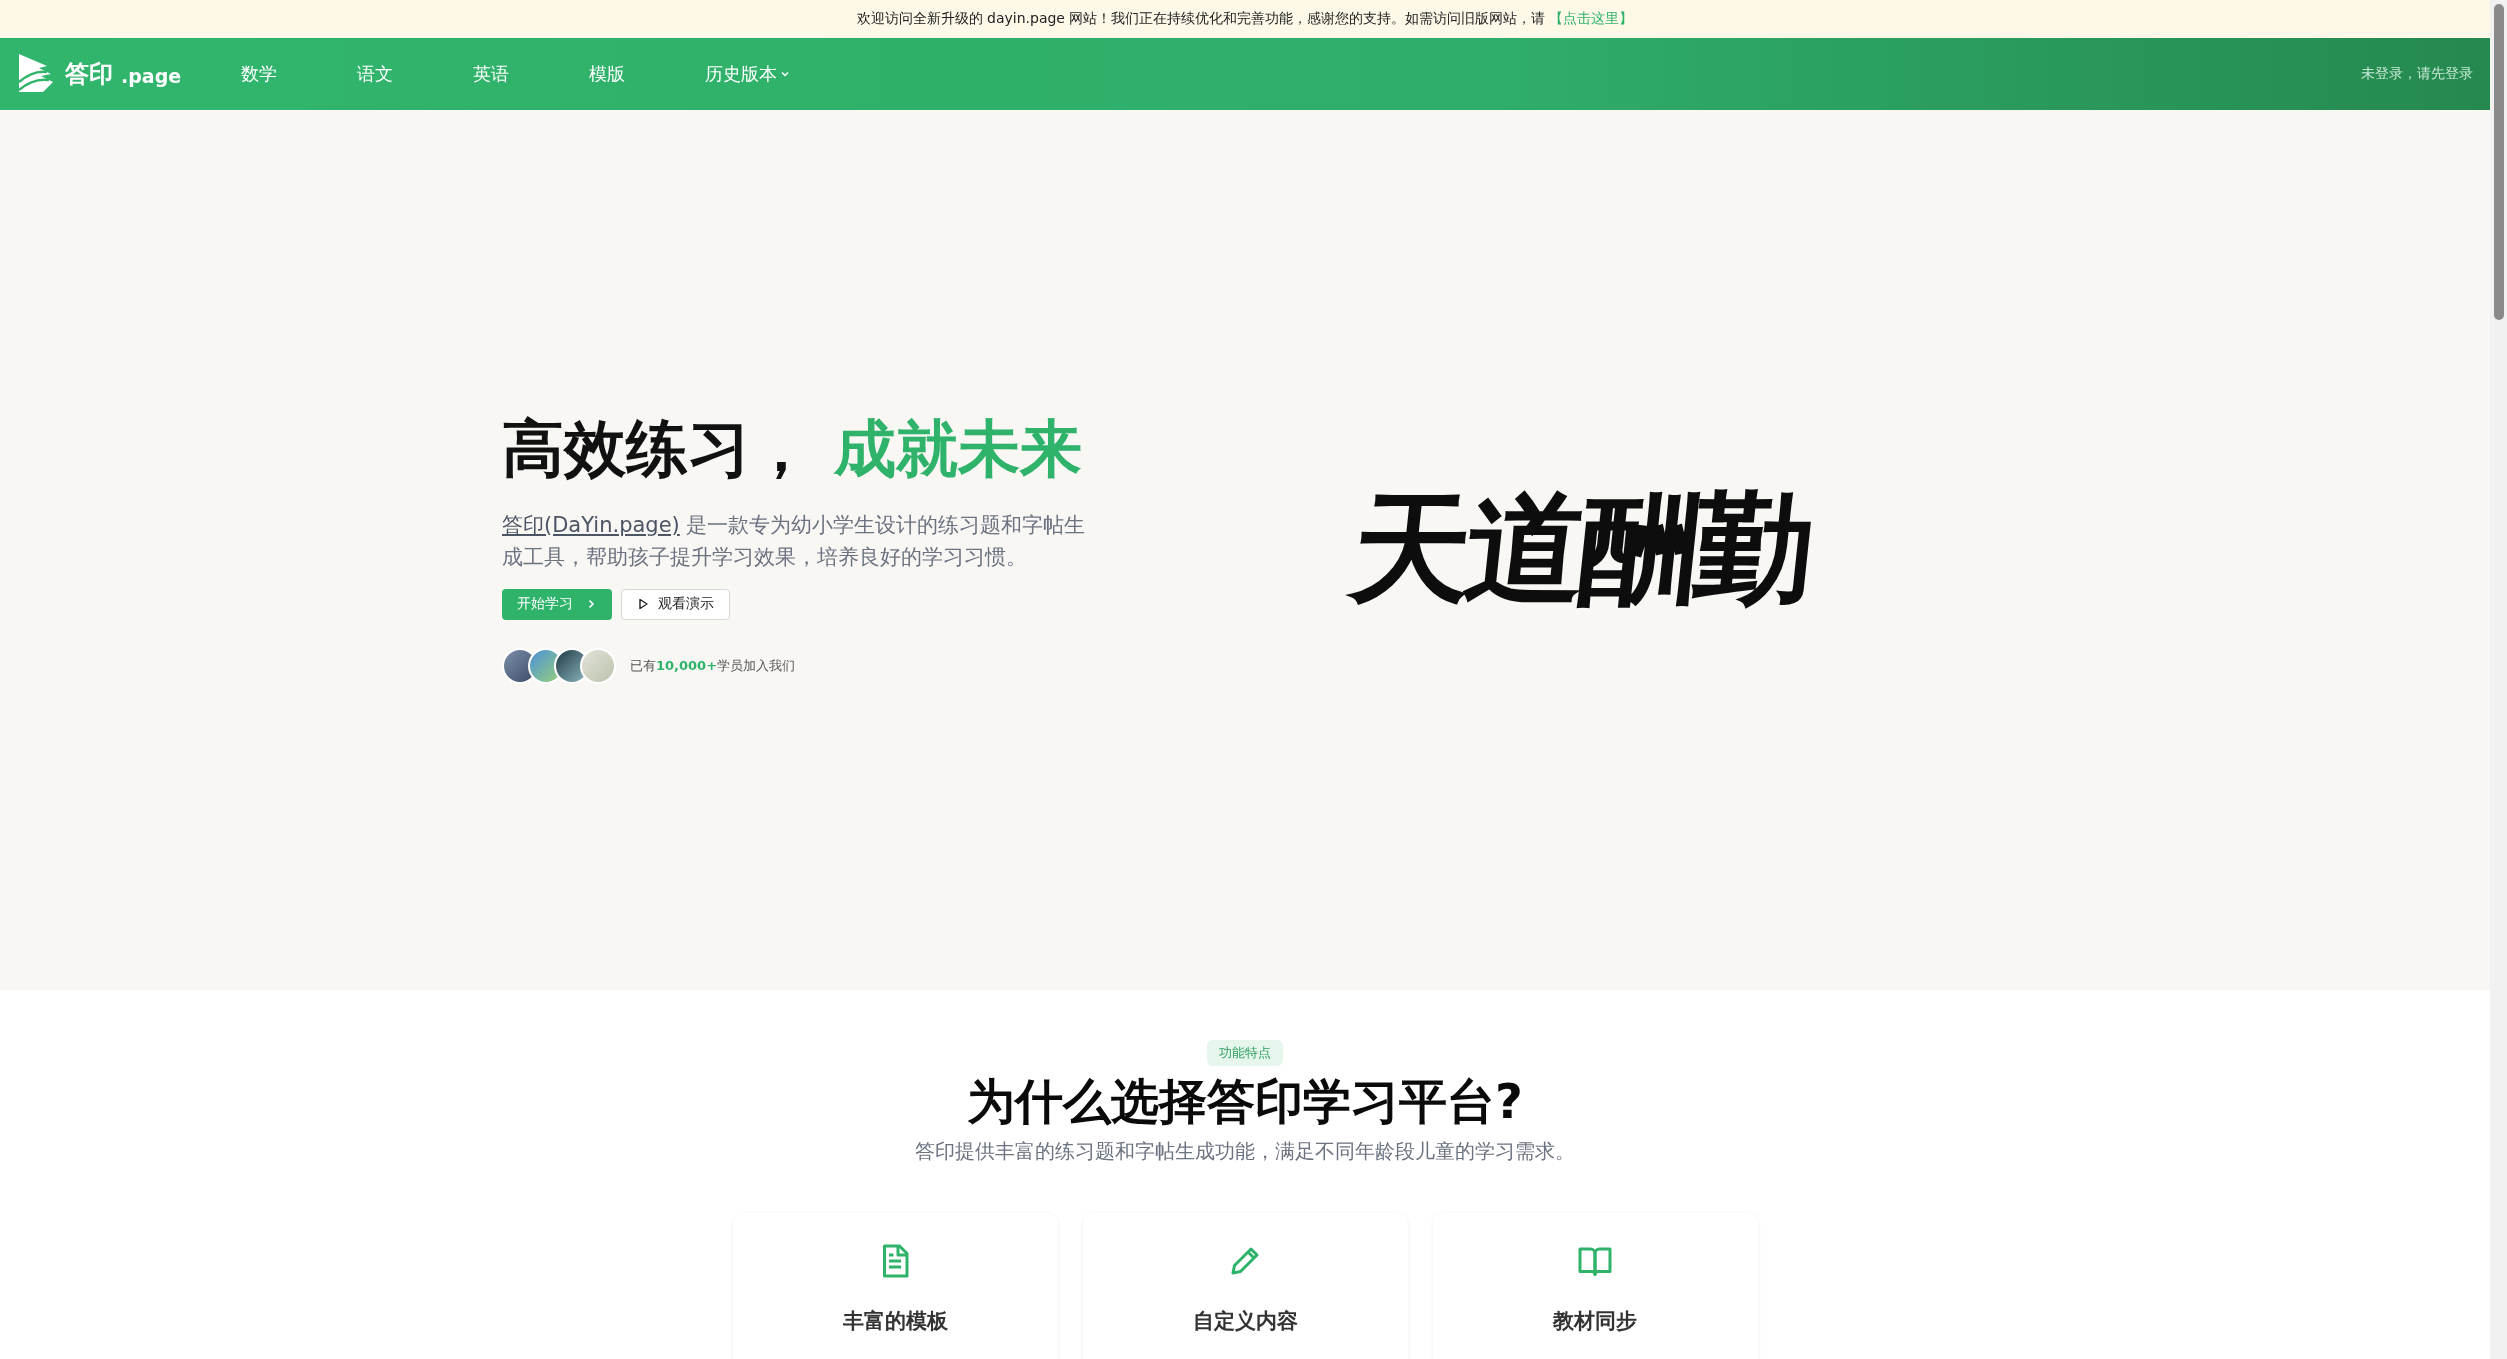 The height and width of the screenshot is (1359, 2507). Describe the element at coordinates (1201, 19) in the screenshot. I see `banner-text: 欢迎访问全新升级的 dayin.page 网站！我们正在持续优化和完善功能，感谢您的支持。如需访问旧版网站，请` at that location.